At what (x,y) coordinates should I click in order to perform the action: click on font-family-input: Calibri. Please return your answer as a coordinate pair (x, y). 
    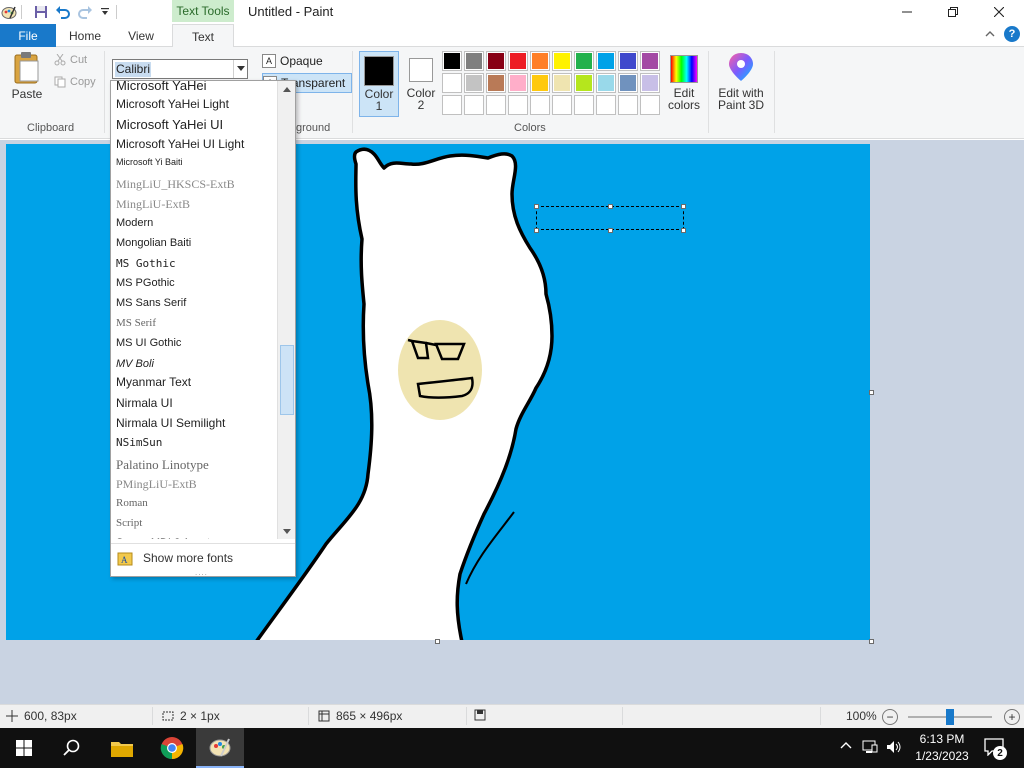
    Looking at the image, I should click on (133, 69).